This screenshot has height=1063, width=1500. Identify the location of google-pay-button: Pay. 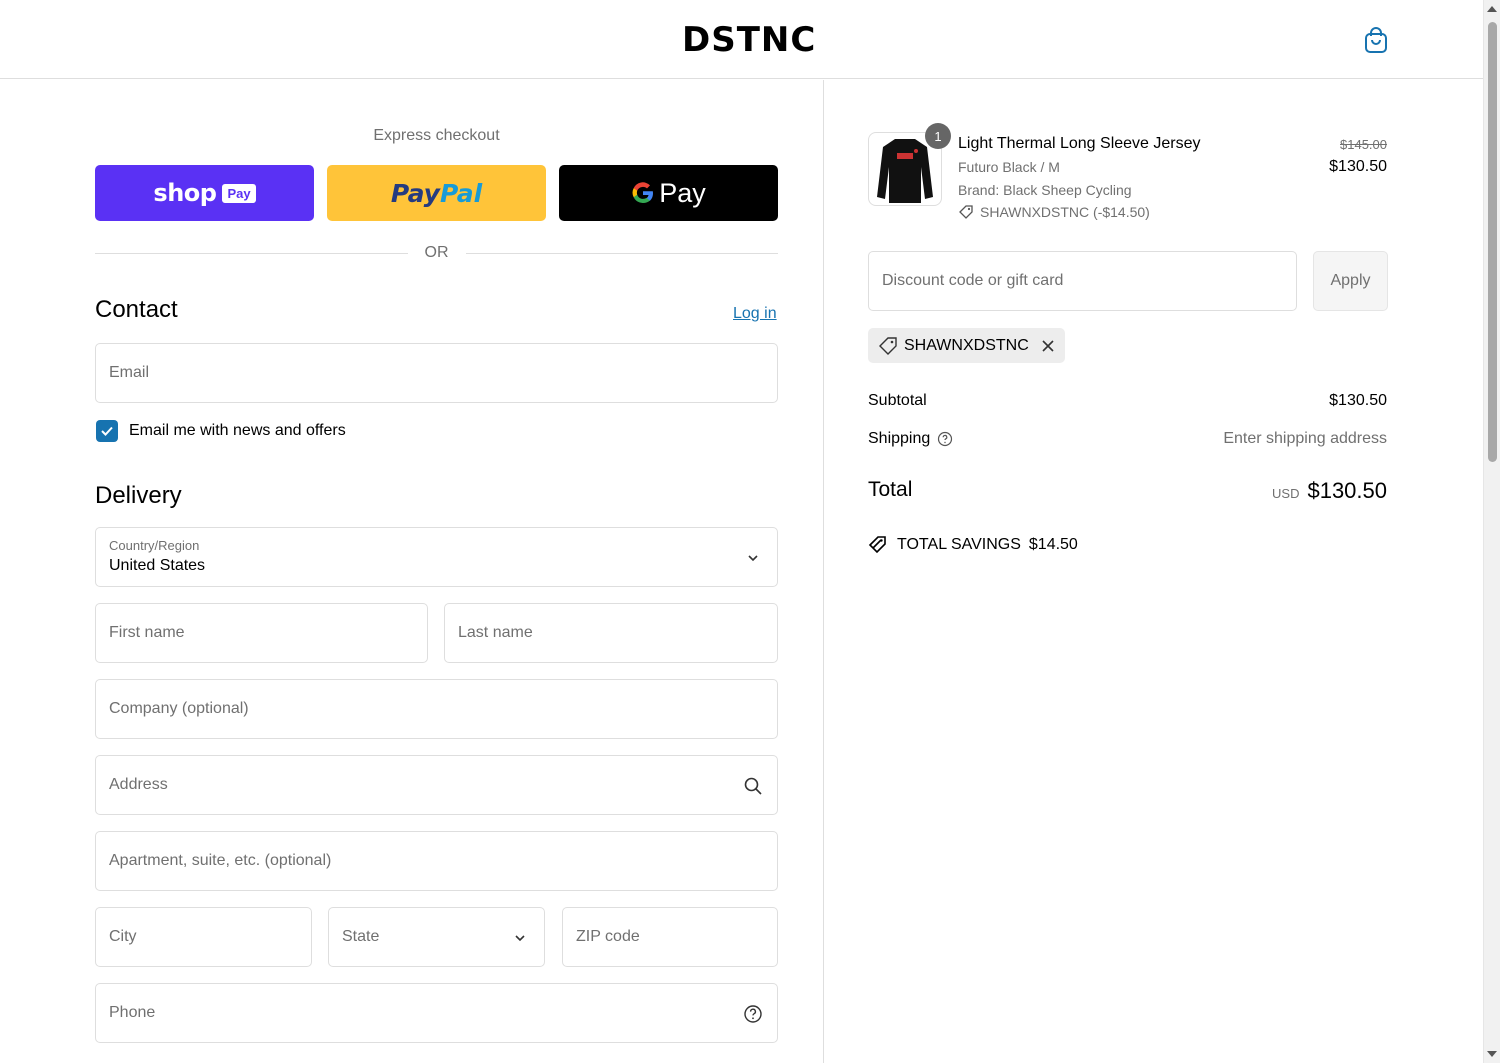
(668, 193).